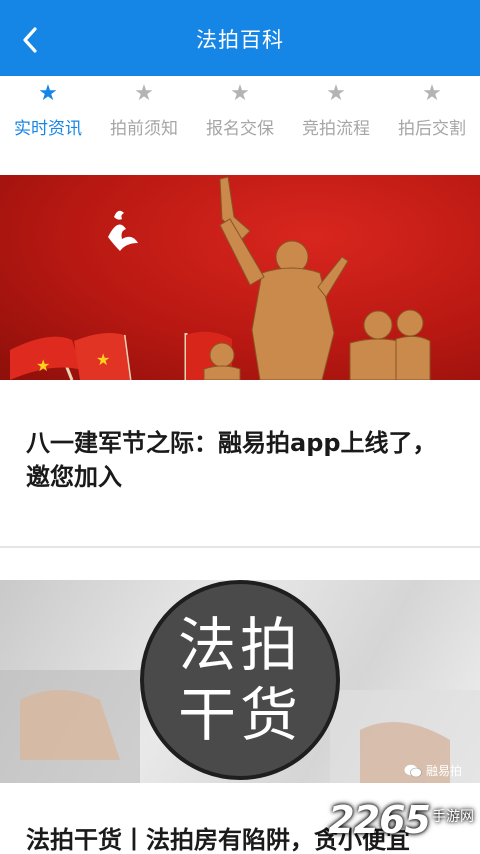 This screenshot has height=854, width=480. What do you see at coordinates (379, 820) in the screenshot?
I see `watermark-number: 2265` at bounding box center [379, 820].